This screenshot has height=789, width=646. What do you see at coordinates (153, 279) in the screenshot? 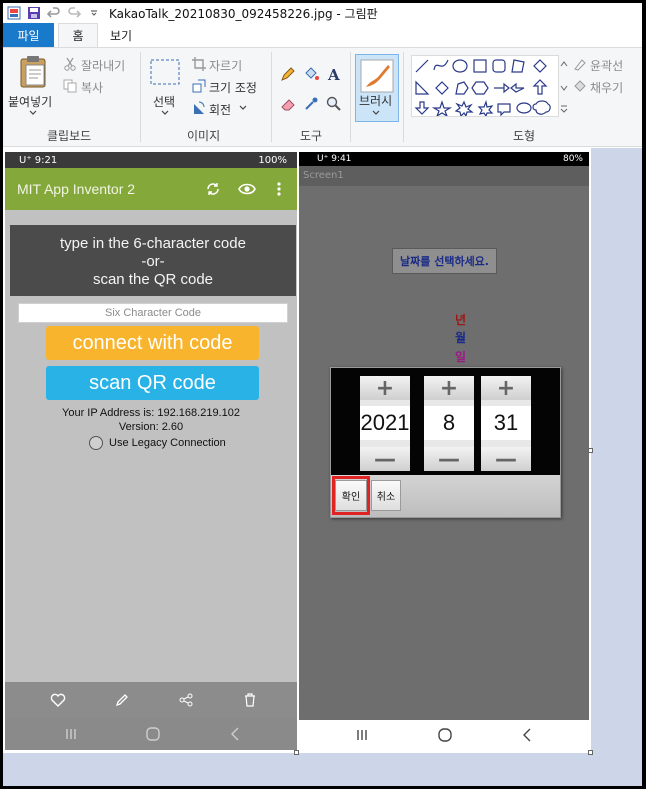
I see `instruction-line: scan the QR code` at bounding box center [153, 279].